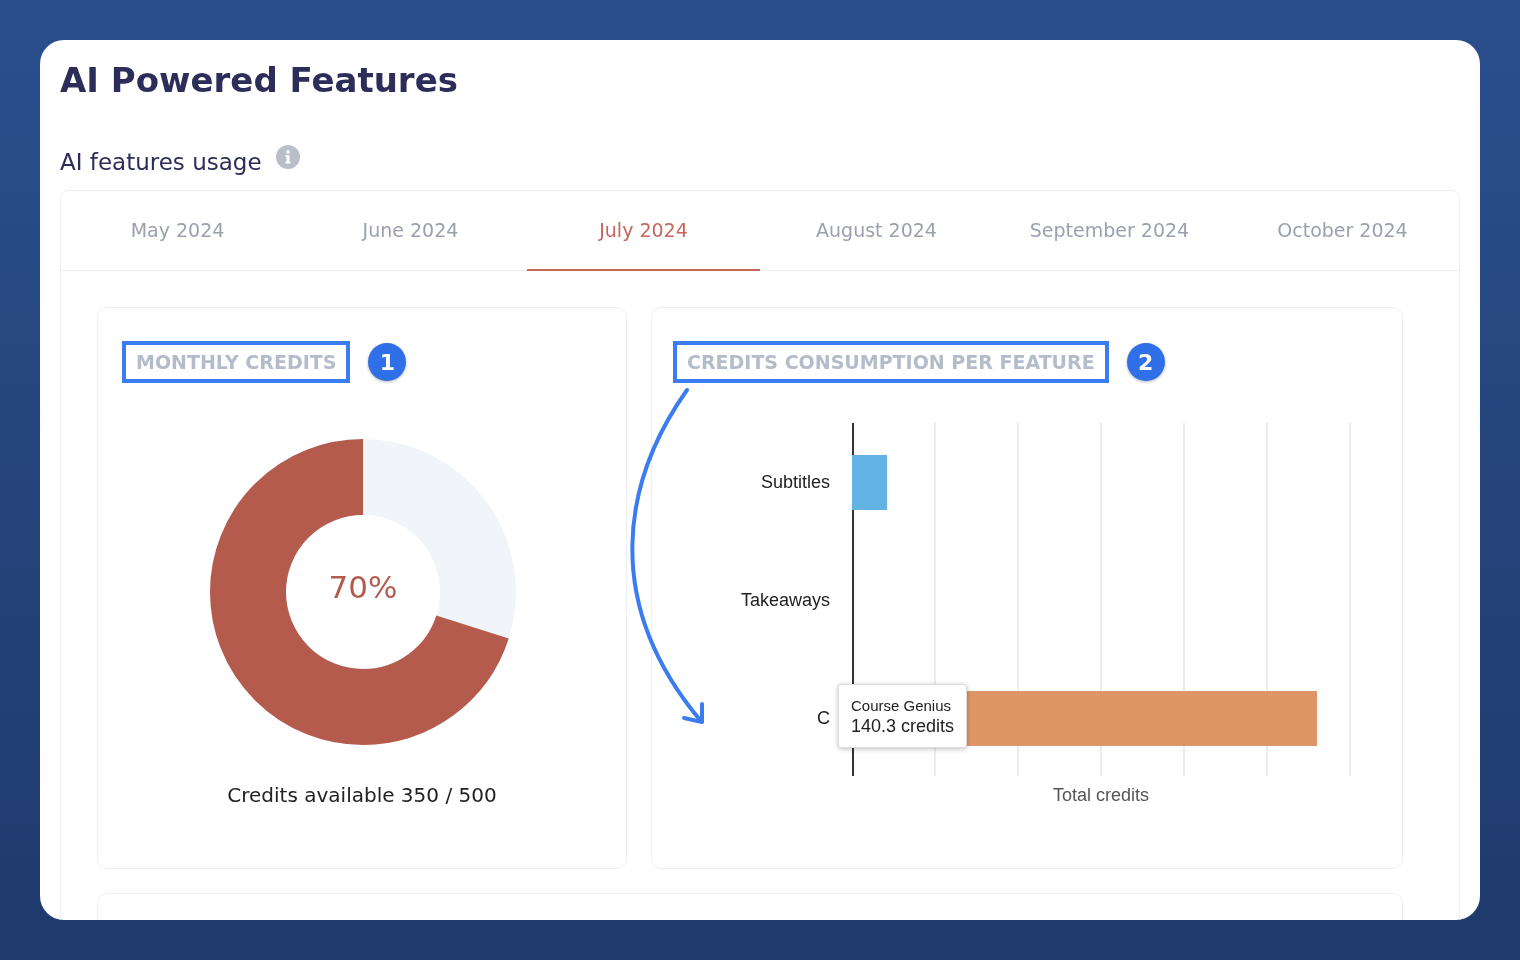  I want to click on tooltip: Course Genius 140.3 credits, so click(903, 716).